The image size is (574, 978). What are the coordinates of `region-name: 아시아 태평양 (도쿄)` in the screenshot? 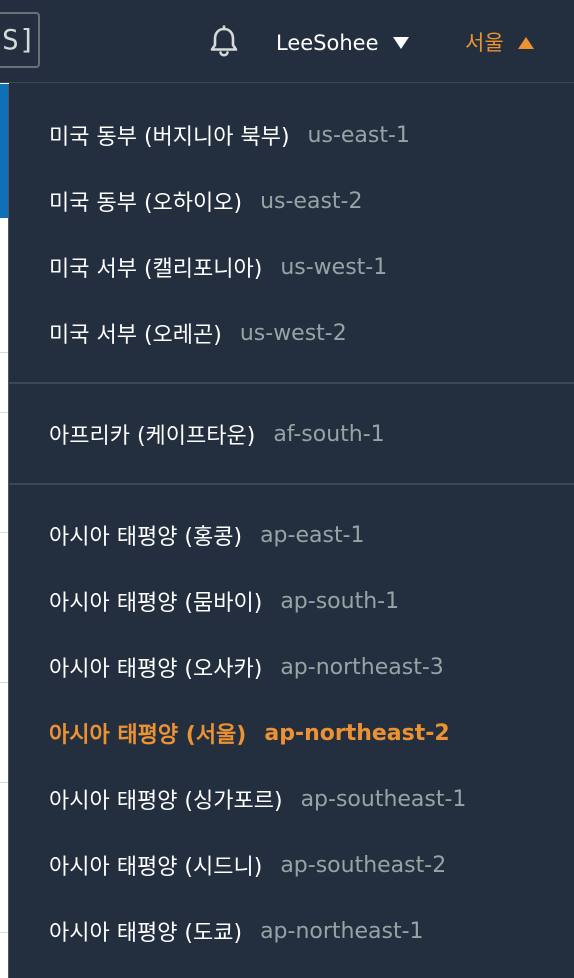 It's located at (146, 933).